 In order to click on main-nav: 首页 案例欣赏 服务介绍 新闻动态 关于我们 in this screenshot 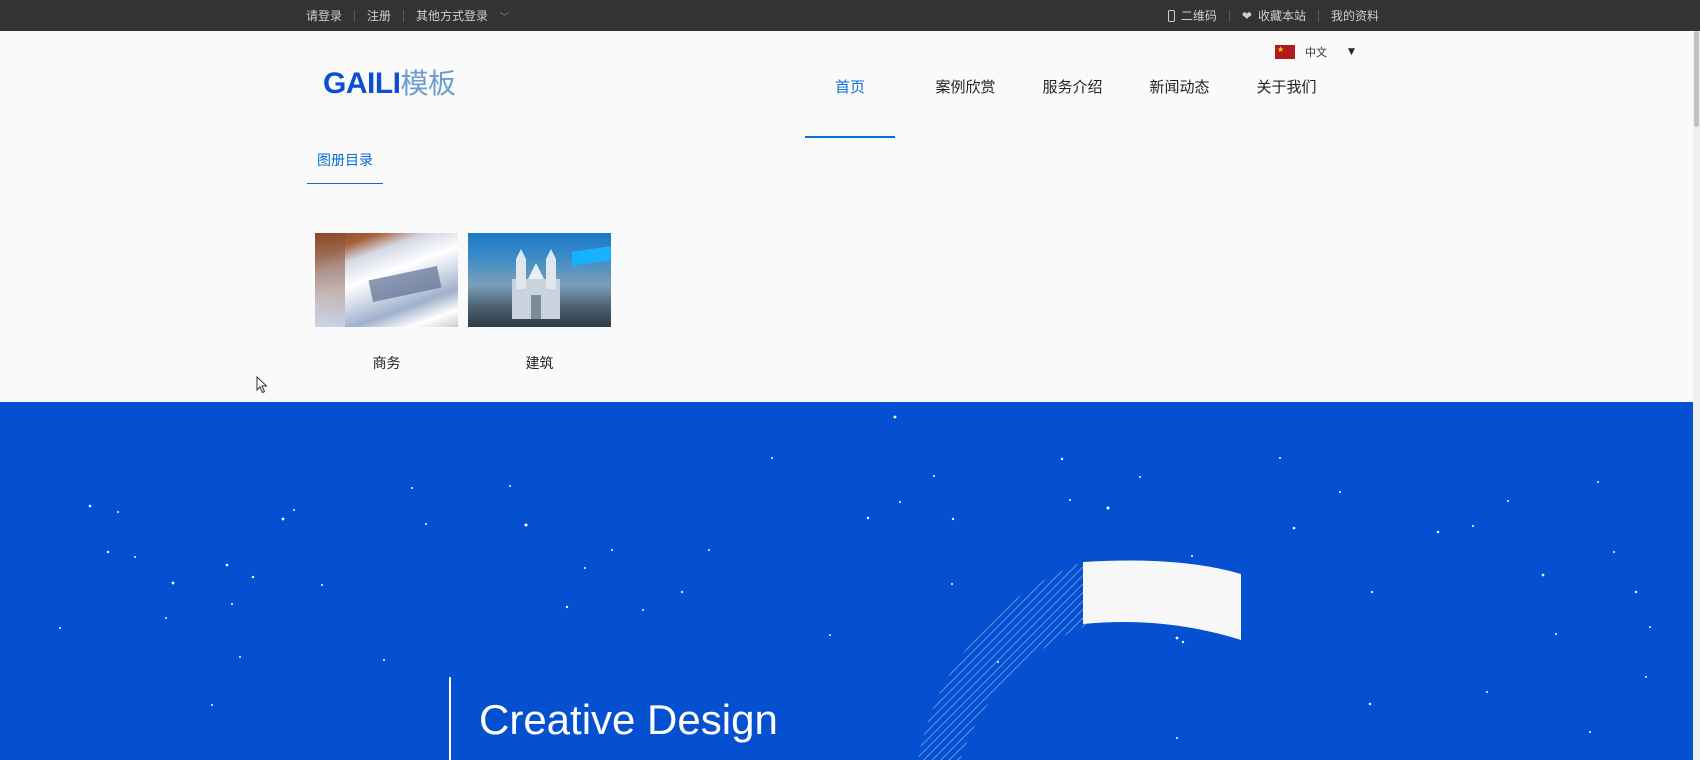, I will do `click(1072, 107)`.